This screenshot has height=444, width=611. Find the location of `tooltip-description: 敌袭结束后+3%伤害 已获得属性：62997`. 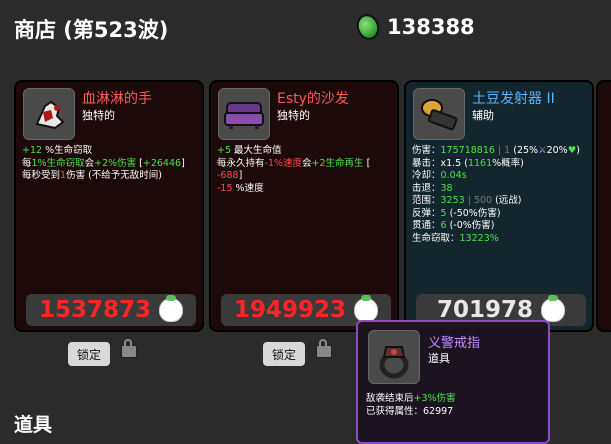

tooltip-description: 敌袭结束后+3%伤害 已获得属性：62997 is located at coordinates (411, 405).